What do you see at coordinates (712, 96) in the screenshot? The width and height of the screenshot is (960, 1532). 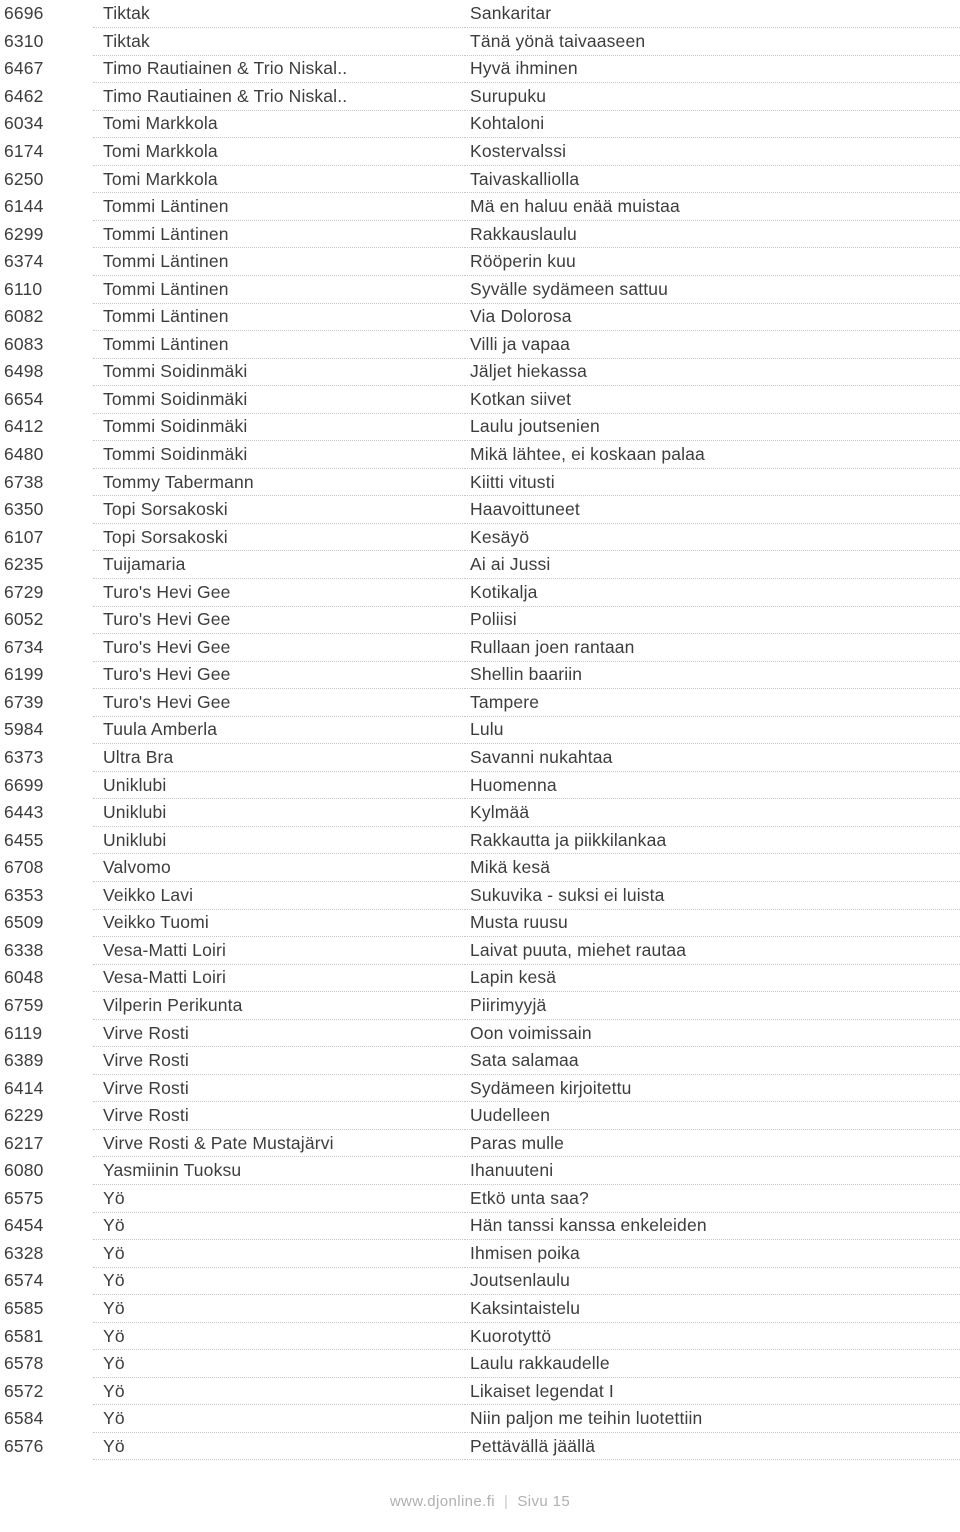 I see `song-title-cell: Surupuku` at bounding box center [712, 96].